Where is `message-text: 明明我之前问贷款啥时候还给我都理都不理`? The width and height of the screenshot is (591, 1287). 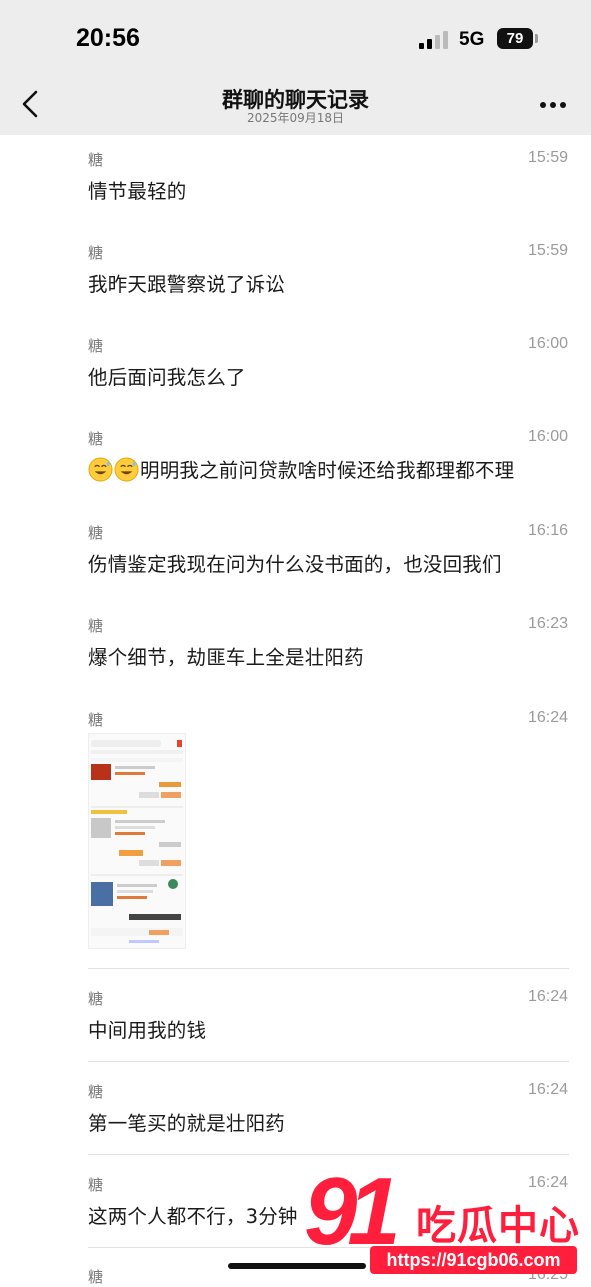 message-text: 明明我之前问贷款啥时候还给我都理都不理 is located at coordinates (327, 470).